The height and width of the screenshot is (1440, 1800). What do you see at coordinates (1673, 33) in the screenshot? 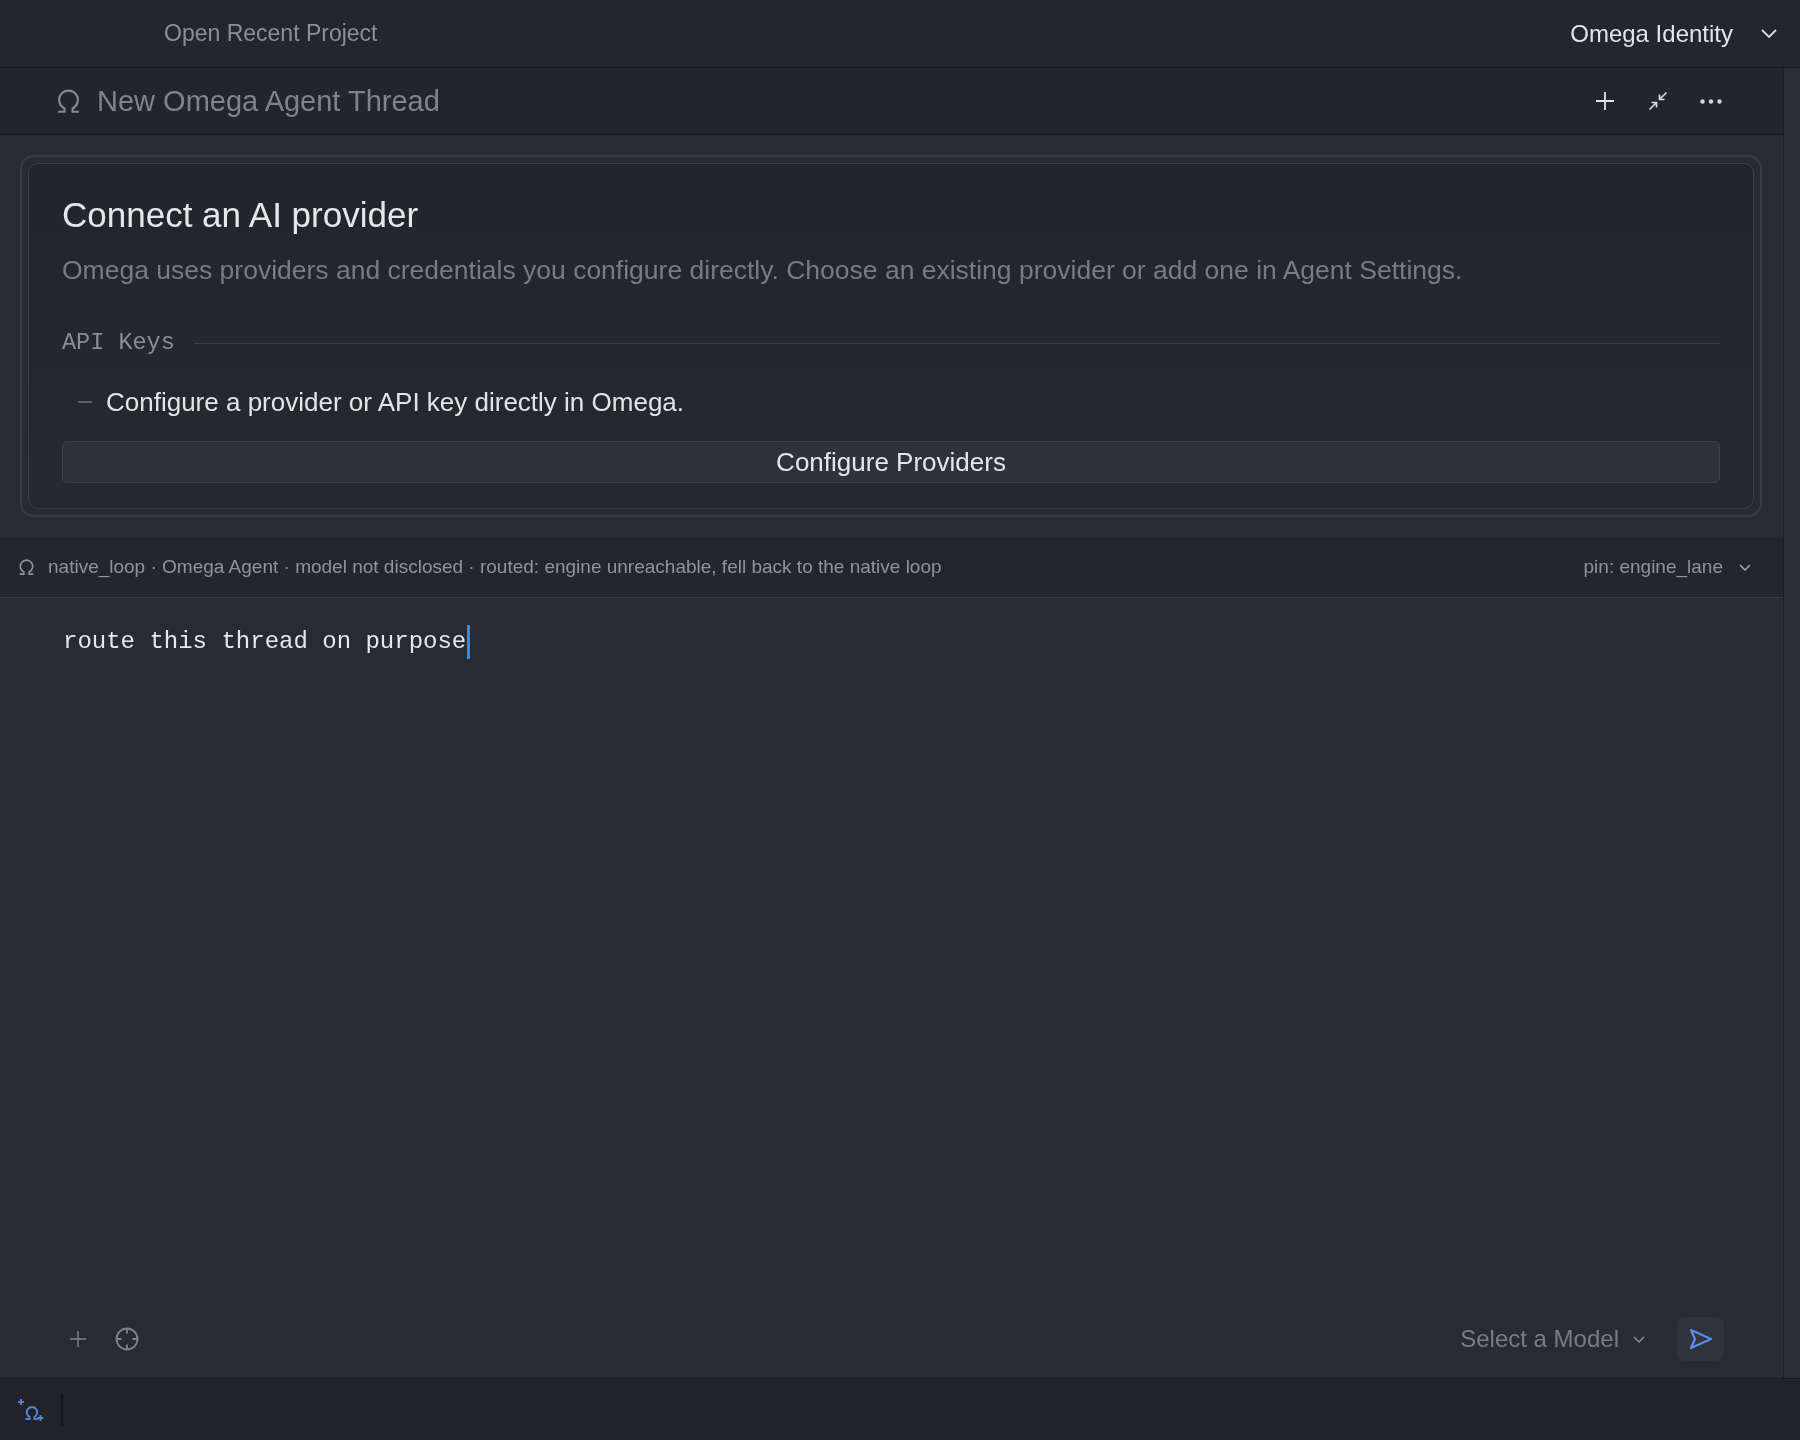
I see `identity-menu: Omega Identity` at bounding box center [1673, 33].